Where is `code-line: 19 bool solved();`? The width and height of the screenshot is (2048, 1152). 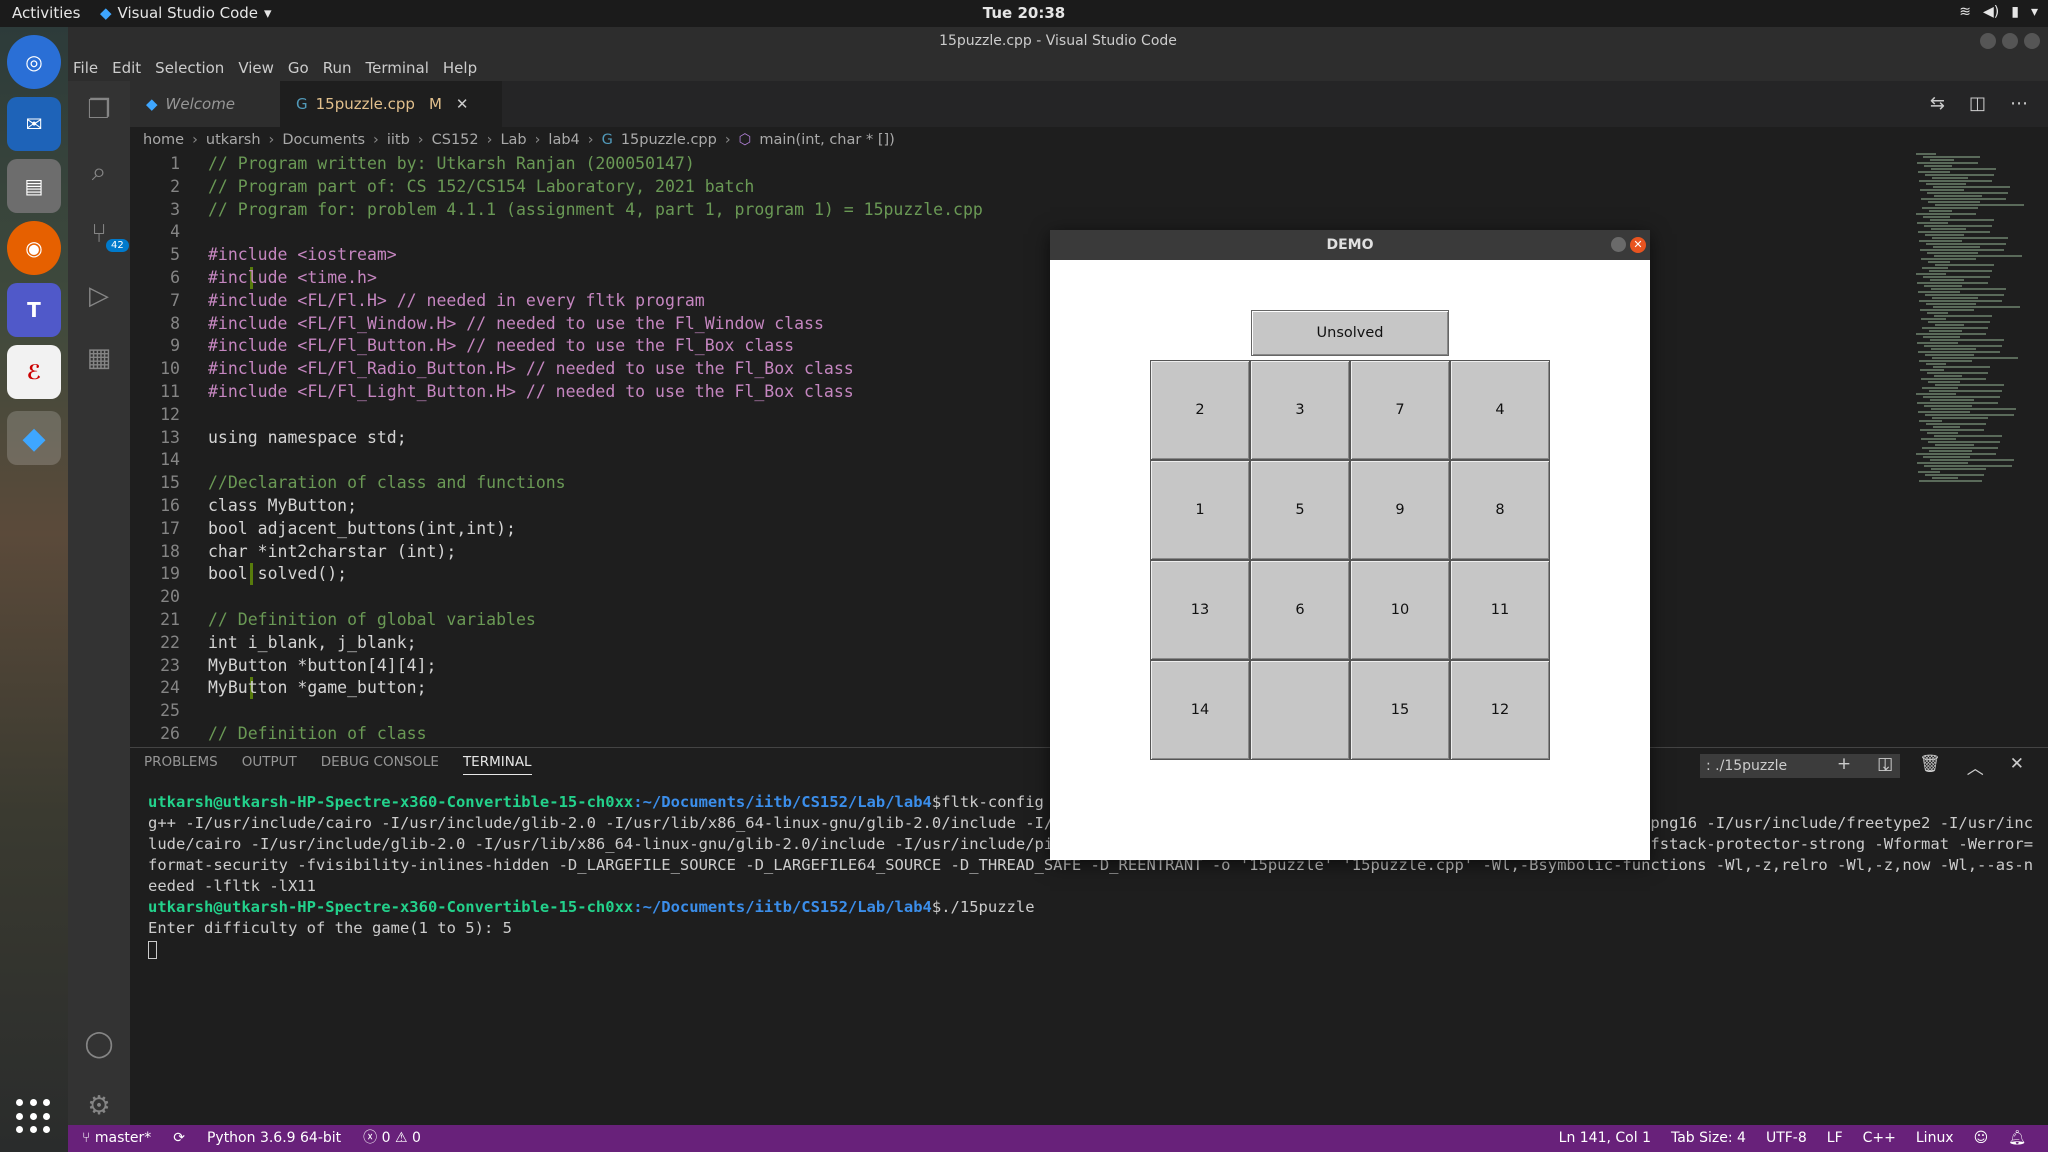
code-line: 19 bool solved(); is located at coordinates (1045, 574).